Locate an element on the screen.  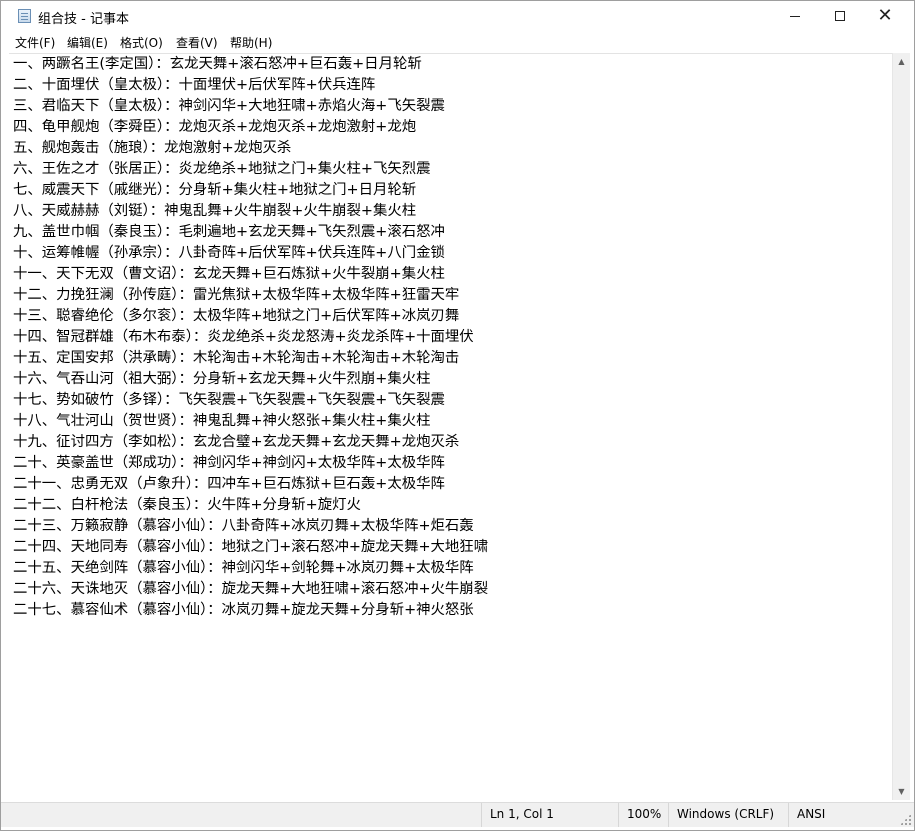
close-icon: ✕ is located at coordinates (885, 15).